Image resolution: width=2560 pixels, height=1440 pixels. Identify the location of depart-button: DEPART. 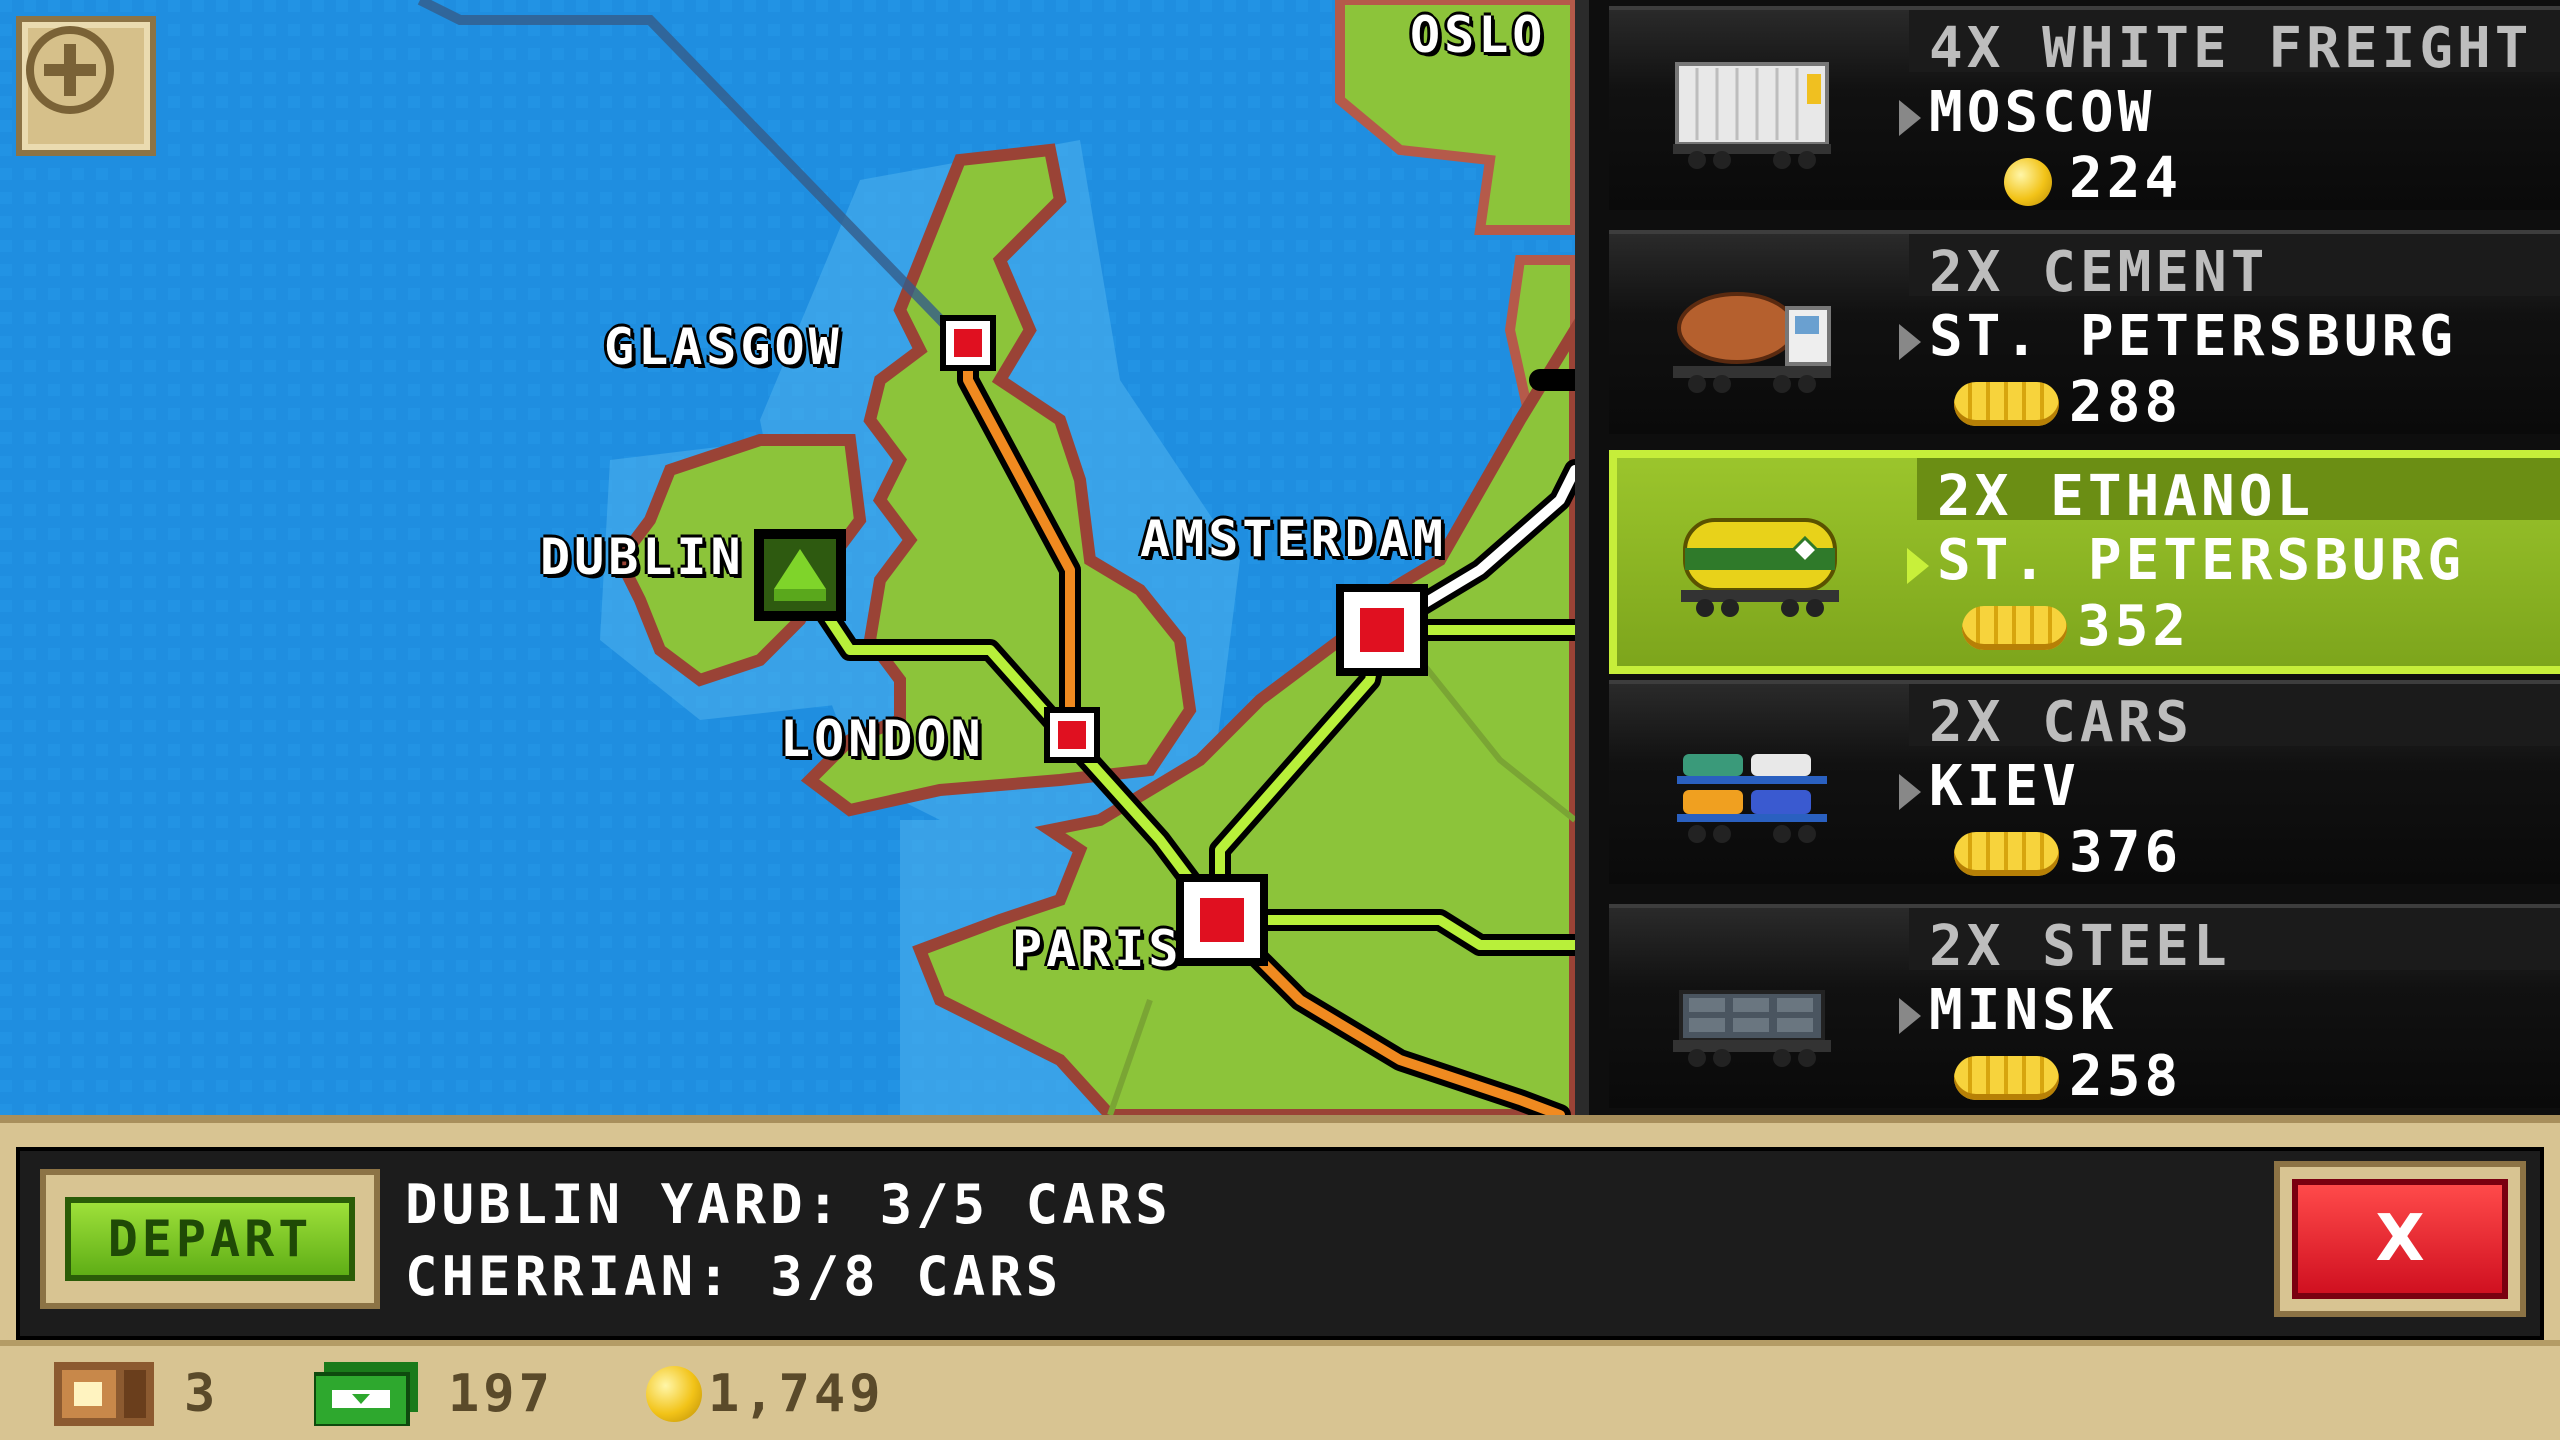
(210, 1239).